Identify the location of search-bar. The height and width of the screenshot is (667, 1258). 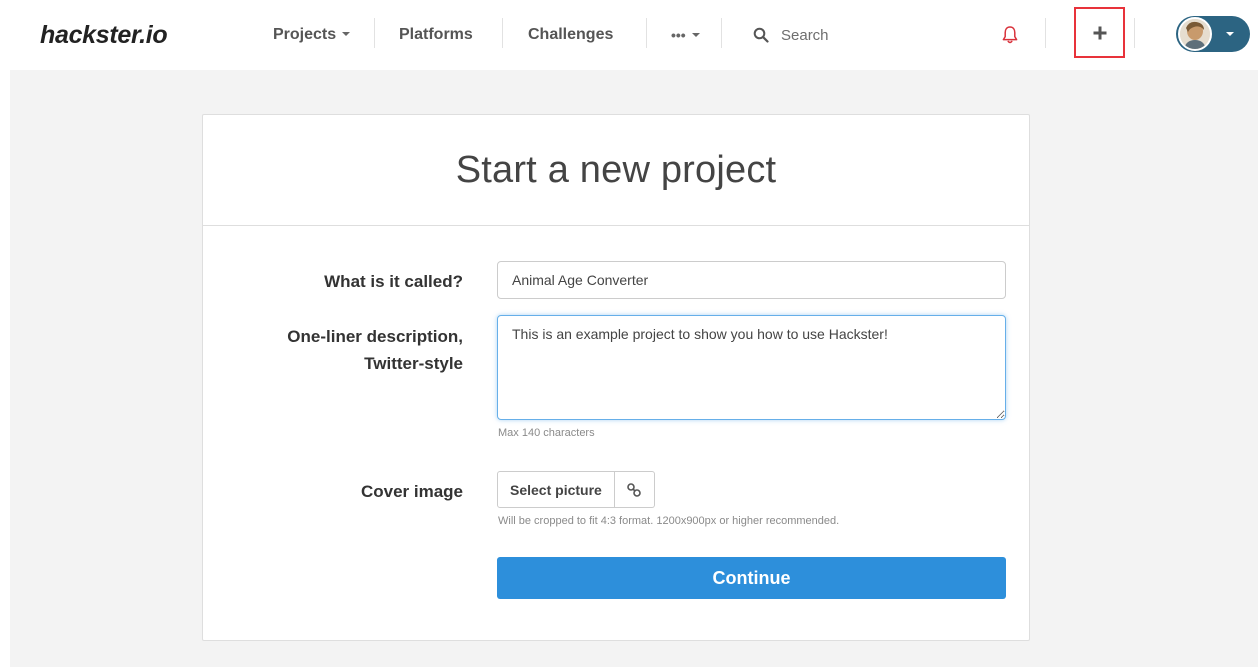
(863, 35).